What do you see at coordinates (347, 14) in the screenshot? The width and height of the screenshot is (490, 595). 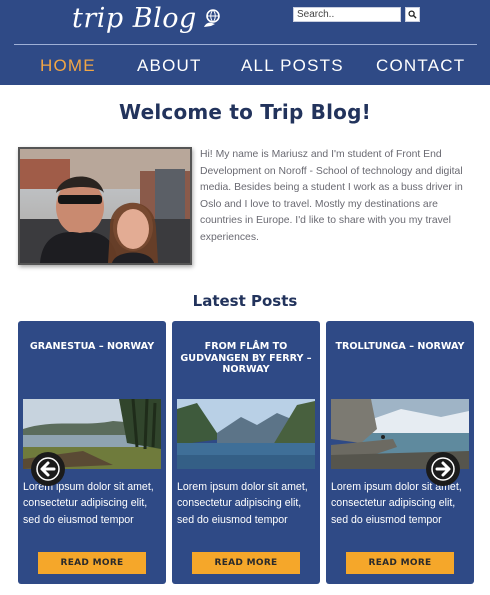 I see `search-input` at bounding box center [347, 14].